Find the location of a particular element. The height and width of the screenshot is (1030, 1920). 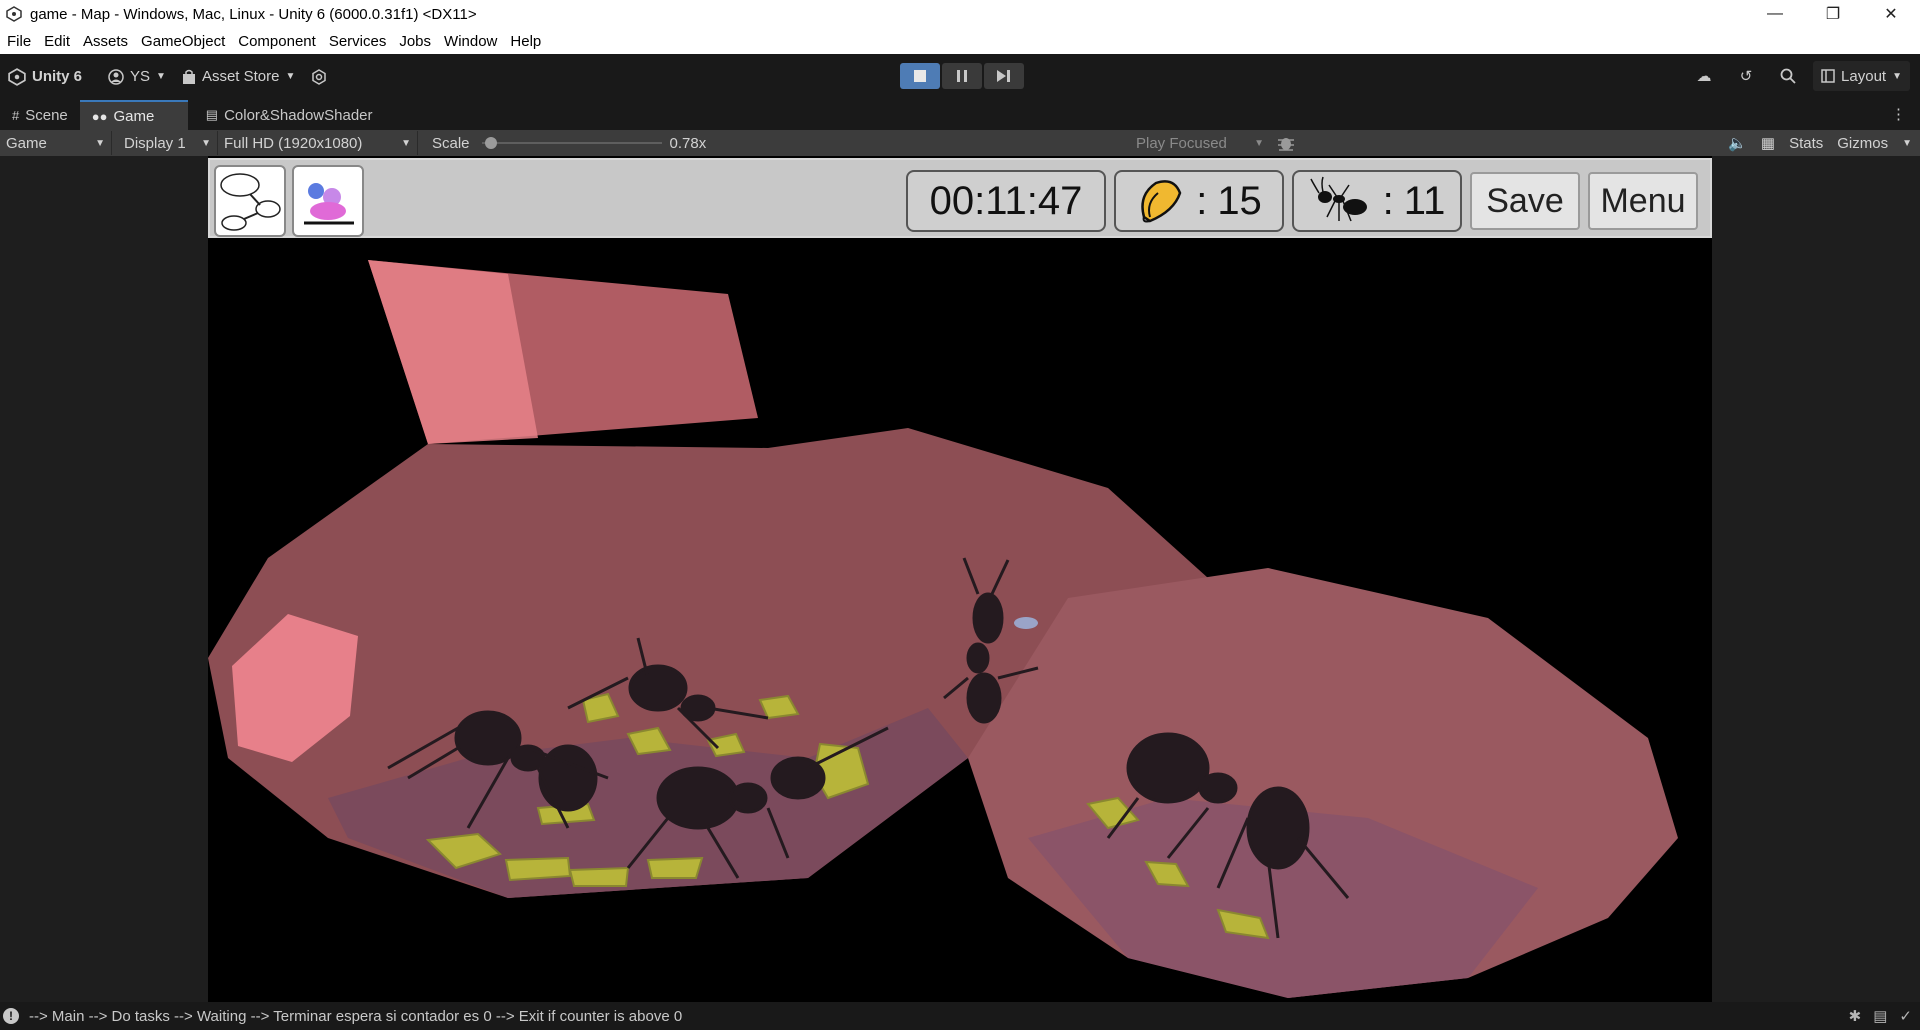

scale-slider-thumb is located at coordinates (490, 143).